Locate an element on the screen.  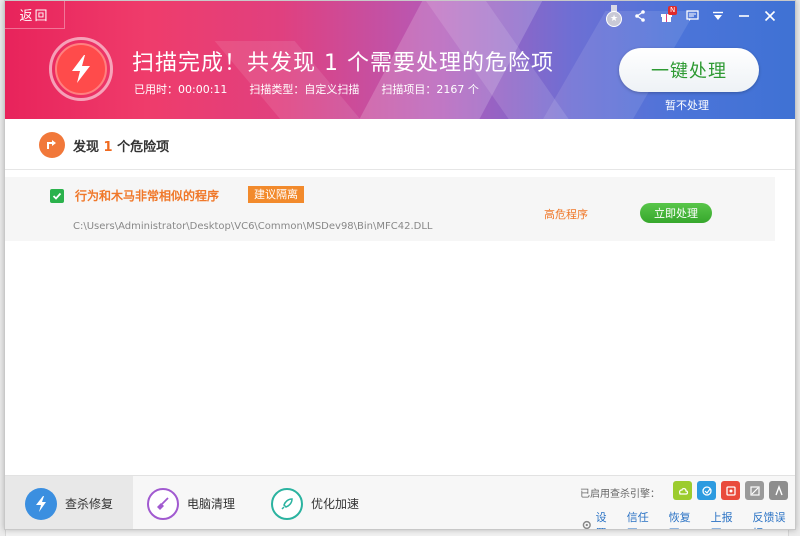
trust-zone-link: 信任区 is located at coordinates (643, 519).